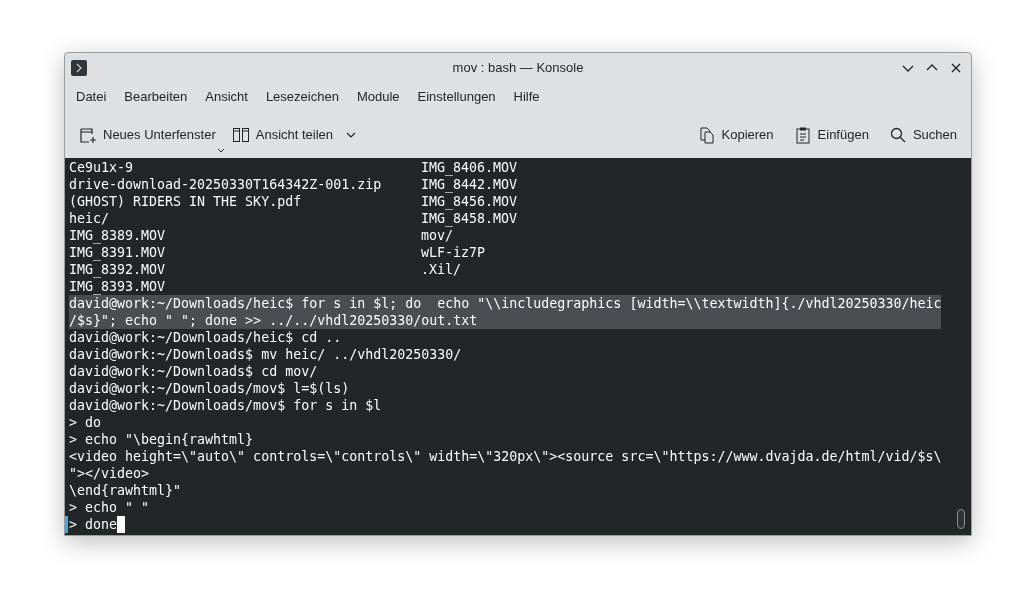 This screenshot has width=1036, height=612. What do you see at coordinates (118, 252) in the screenshot?
I see `file-name: IMG_8391.MOV` at bounding box center [118, 252].